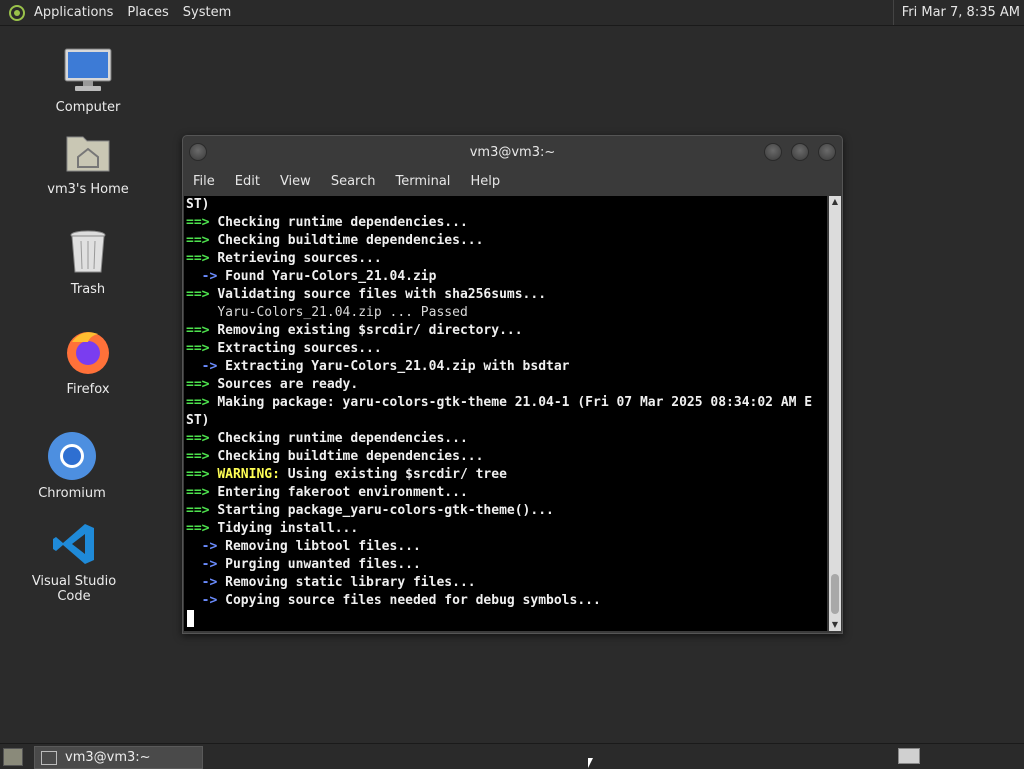  I want to click on menu-edit: Edit, so click(247, 181).